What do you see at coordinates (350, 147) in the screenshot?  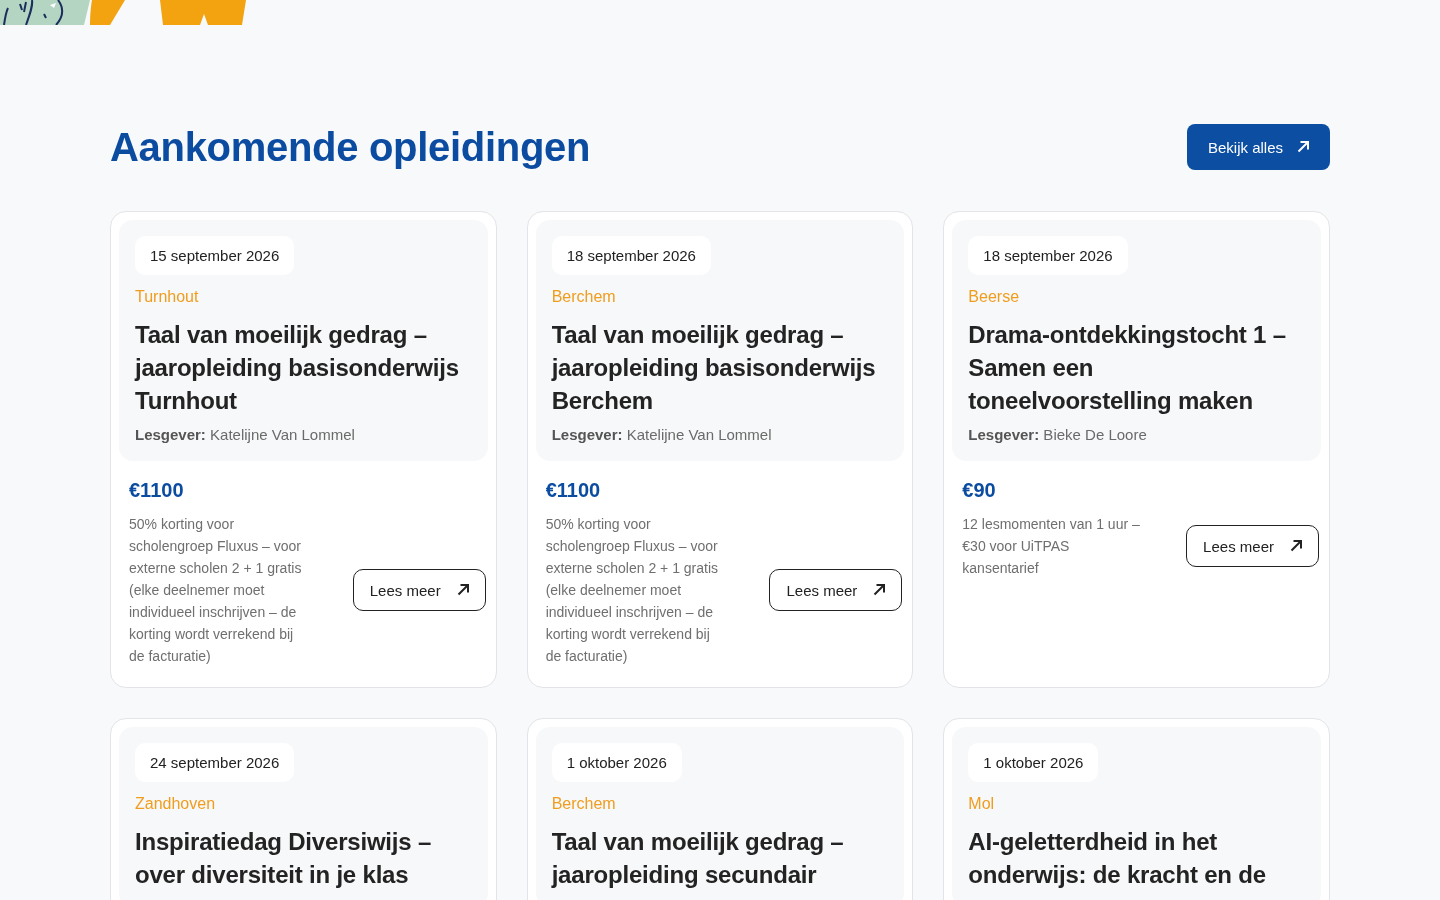 I see `section-heading: Aankomende opleidingen` at bounding box center [350, 147].